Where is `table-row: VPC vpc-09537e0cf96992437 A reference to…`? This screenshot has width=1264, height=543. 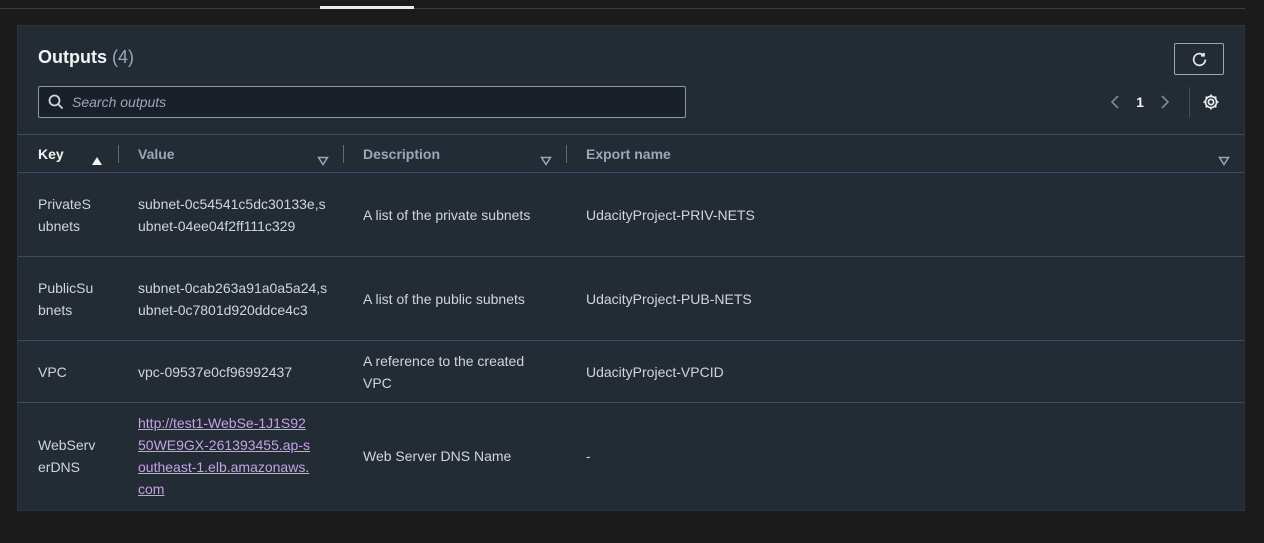
table-row: VPC vpc-09537e0cf96992437 A reference to… is located at coordinates (631, 372).